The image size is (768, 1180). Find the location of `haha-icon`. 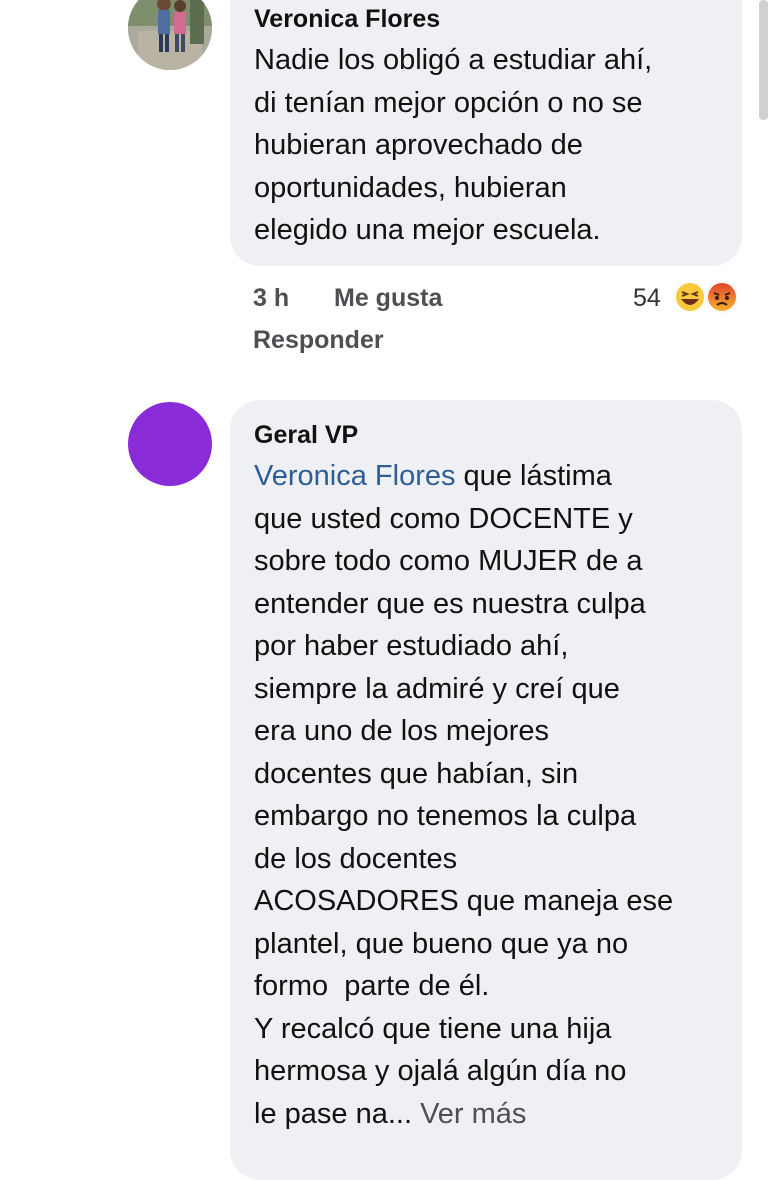

haha-icon is located at coordinates (690, 297).